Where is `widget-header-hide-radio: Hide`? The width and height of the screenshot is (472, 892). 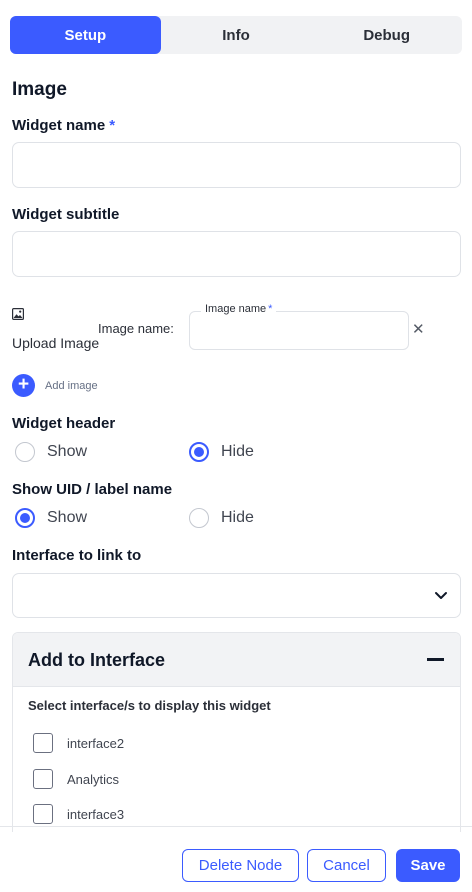
widget-header-hide-radio: Hide is located at coordinates (221, 452).